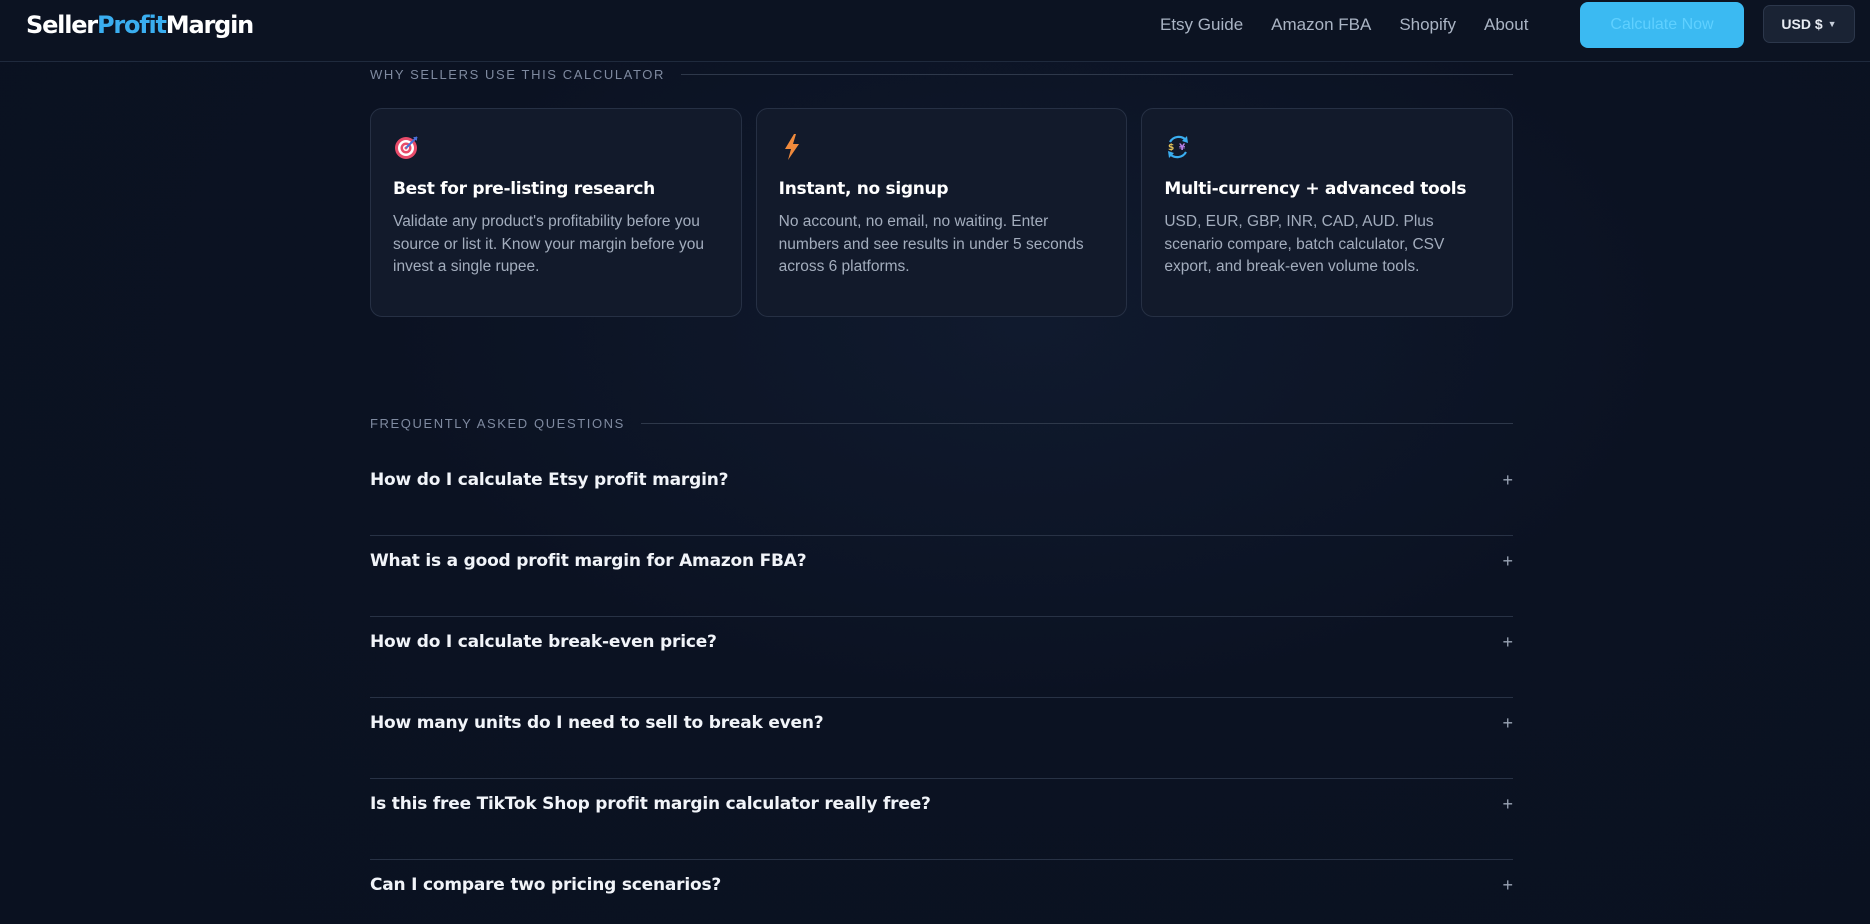 Image resolution: width=1870 pixels, height=924 pixels. What do you see at coordinates (941, 892) in the screenshot?
I see `faq-item: Can I compare two pricing scenarios? +` at bounding box center [941, 892].